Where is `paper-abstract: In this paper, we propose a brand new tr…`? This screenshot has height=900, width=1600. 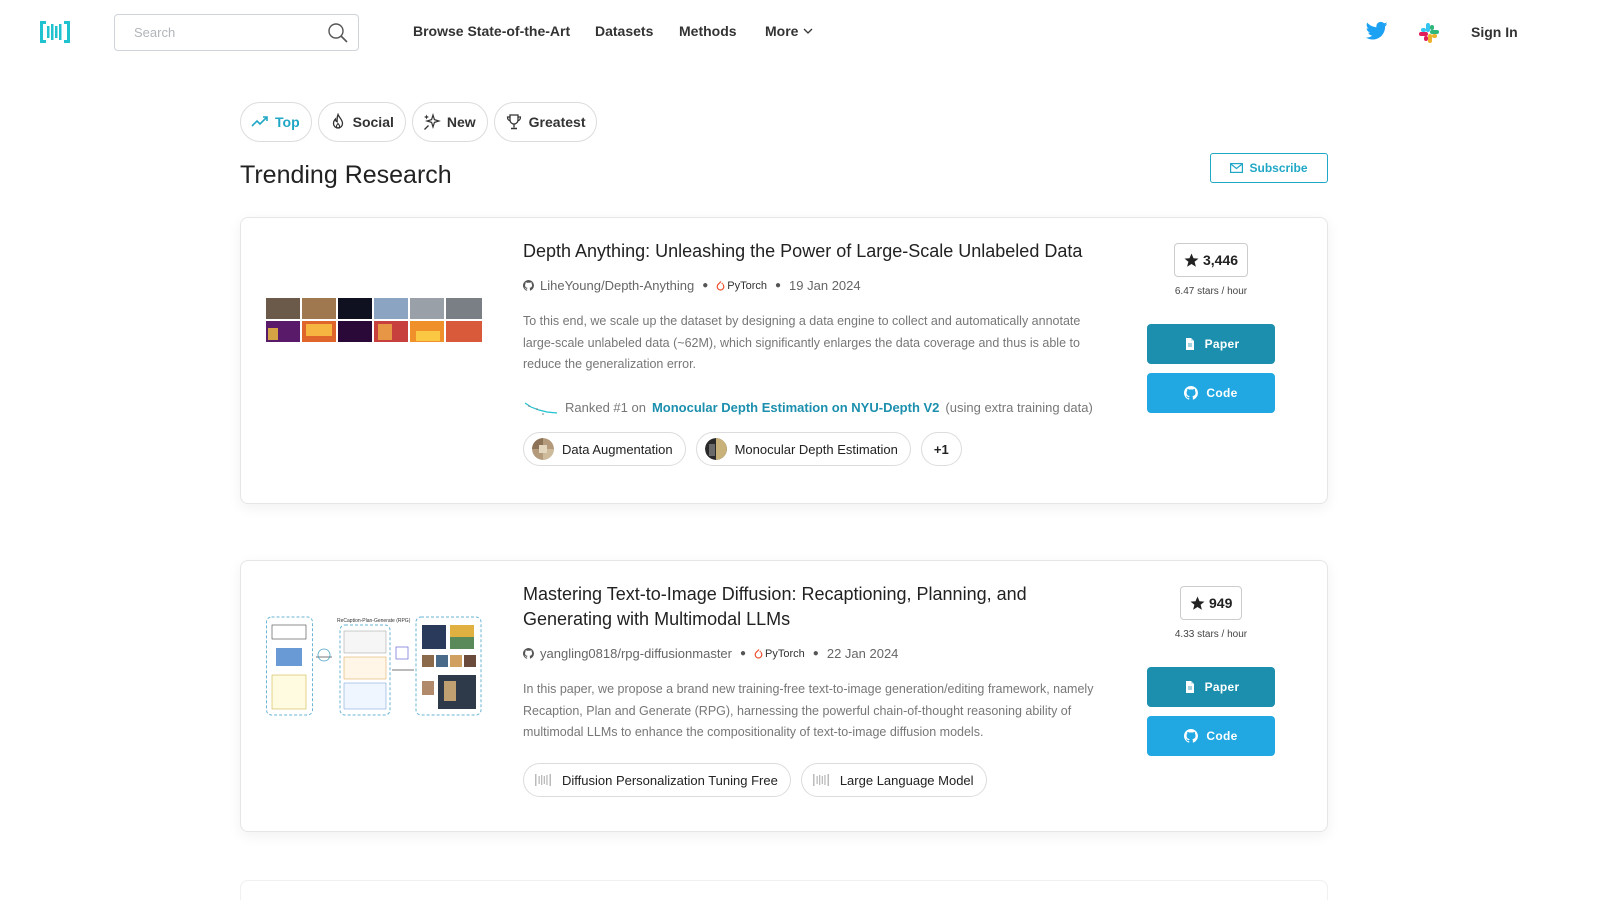 paper-abstract: In this paper, we propose a brand new tr… is located at coordinates (808, 710).